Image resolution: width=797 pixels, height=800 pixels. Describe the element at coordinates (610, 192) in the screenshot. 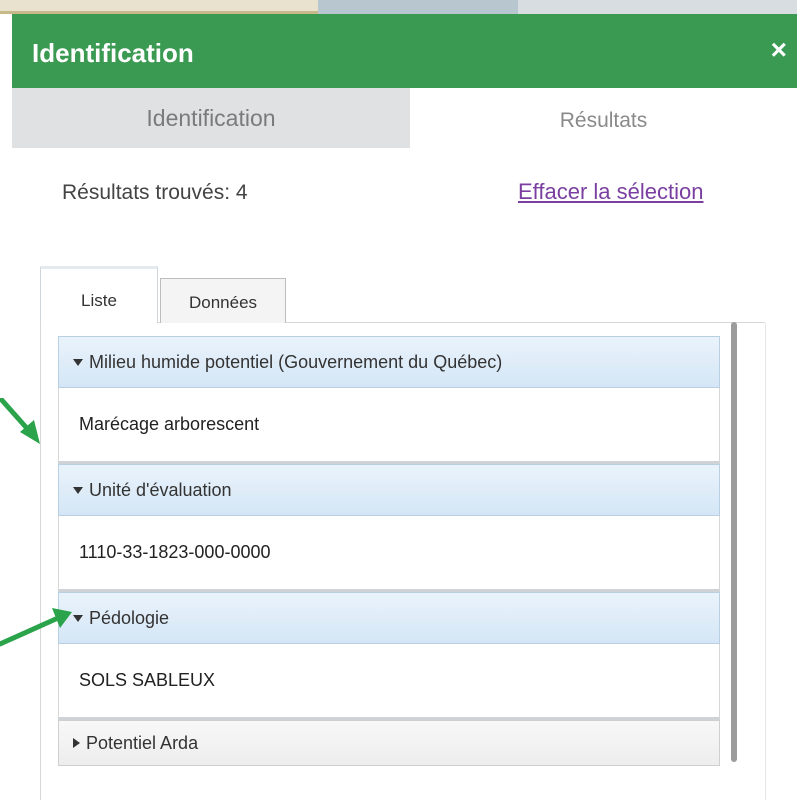

I see `clear-selection-link: Effacer la sélection` at that location.